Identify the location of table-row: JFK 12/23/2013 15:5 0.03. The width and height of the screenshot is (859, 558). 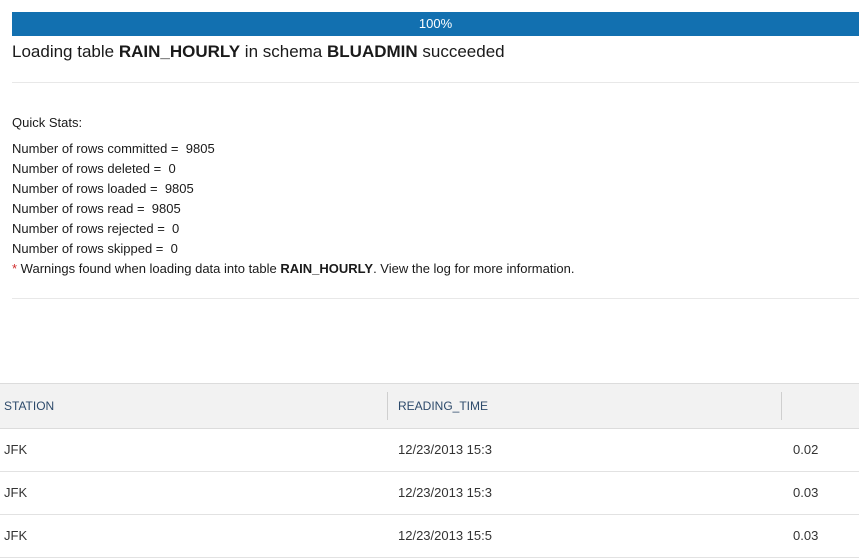
(429, 536).